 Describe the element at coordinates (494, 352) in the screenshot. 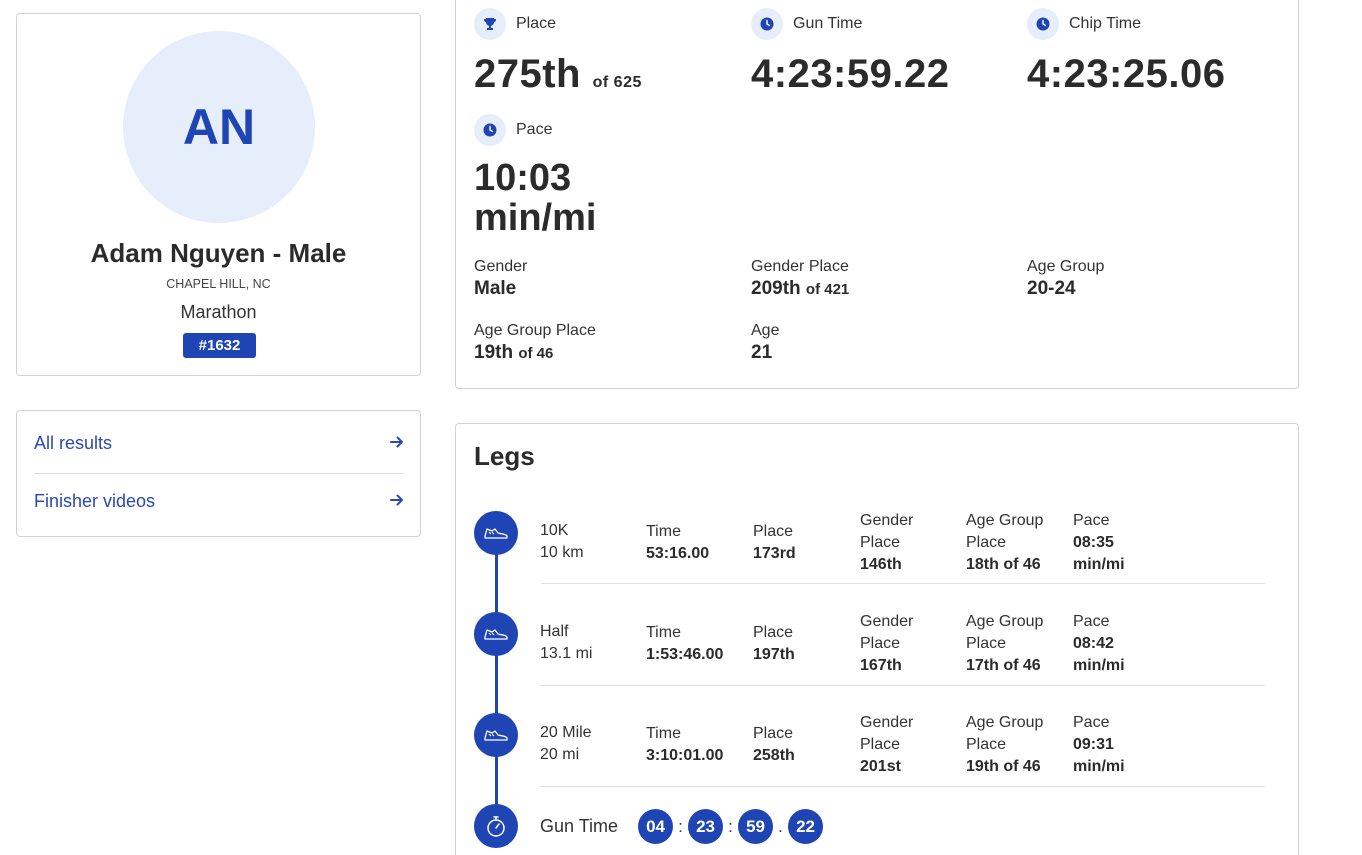

I see `age-group-place-value: 19th` at that location.